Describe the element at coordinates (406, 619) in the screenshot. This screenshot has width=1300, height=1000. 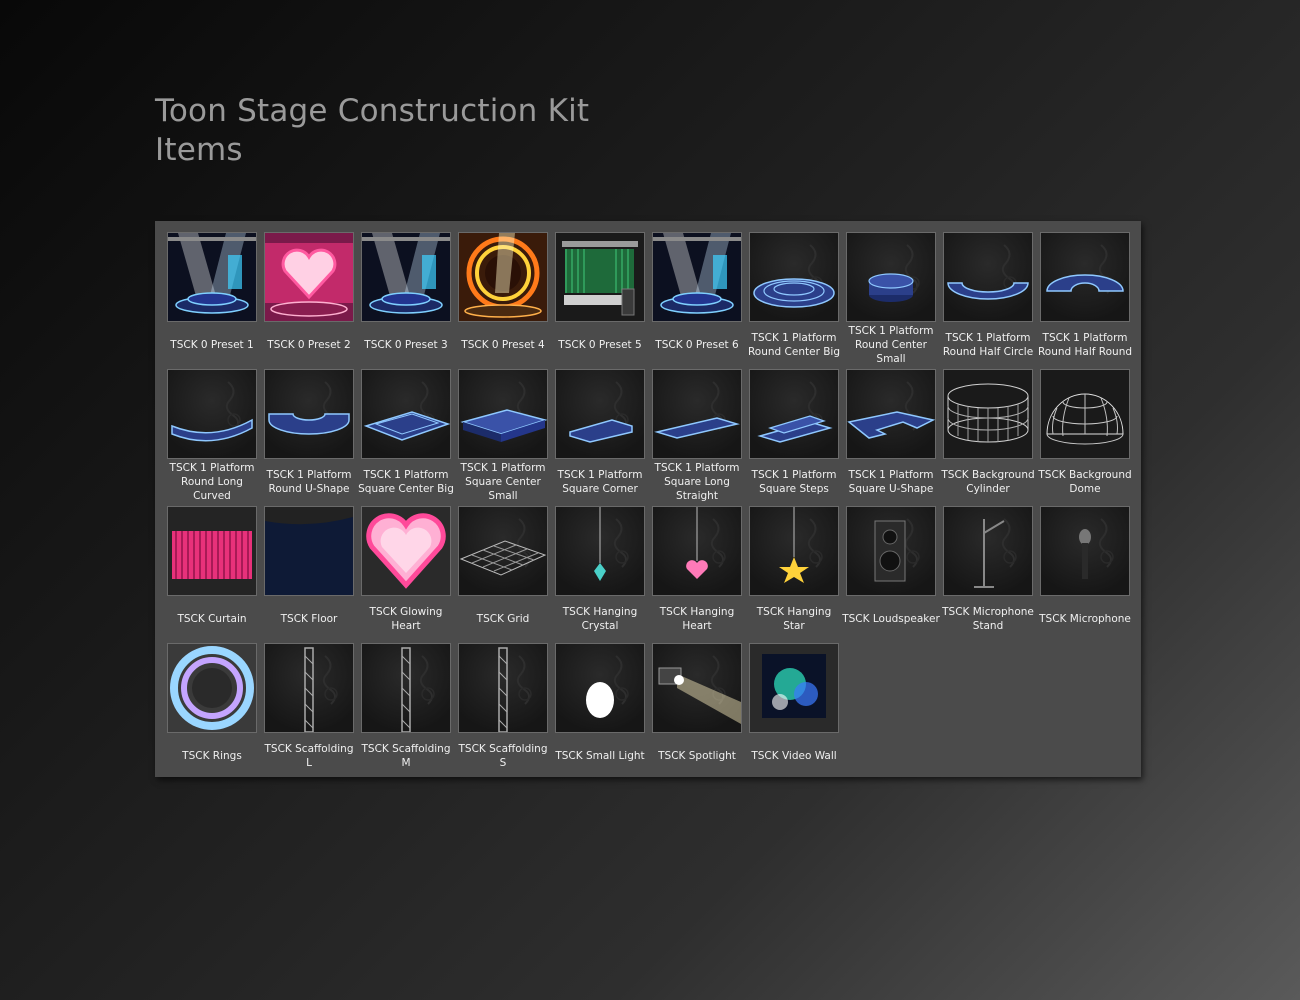
I see `item-label: TSCK Glowing Heart` at that location.